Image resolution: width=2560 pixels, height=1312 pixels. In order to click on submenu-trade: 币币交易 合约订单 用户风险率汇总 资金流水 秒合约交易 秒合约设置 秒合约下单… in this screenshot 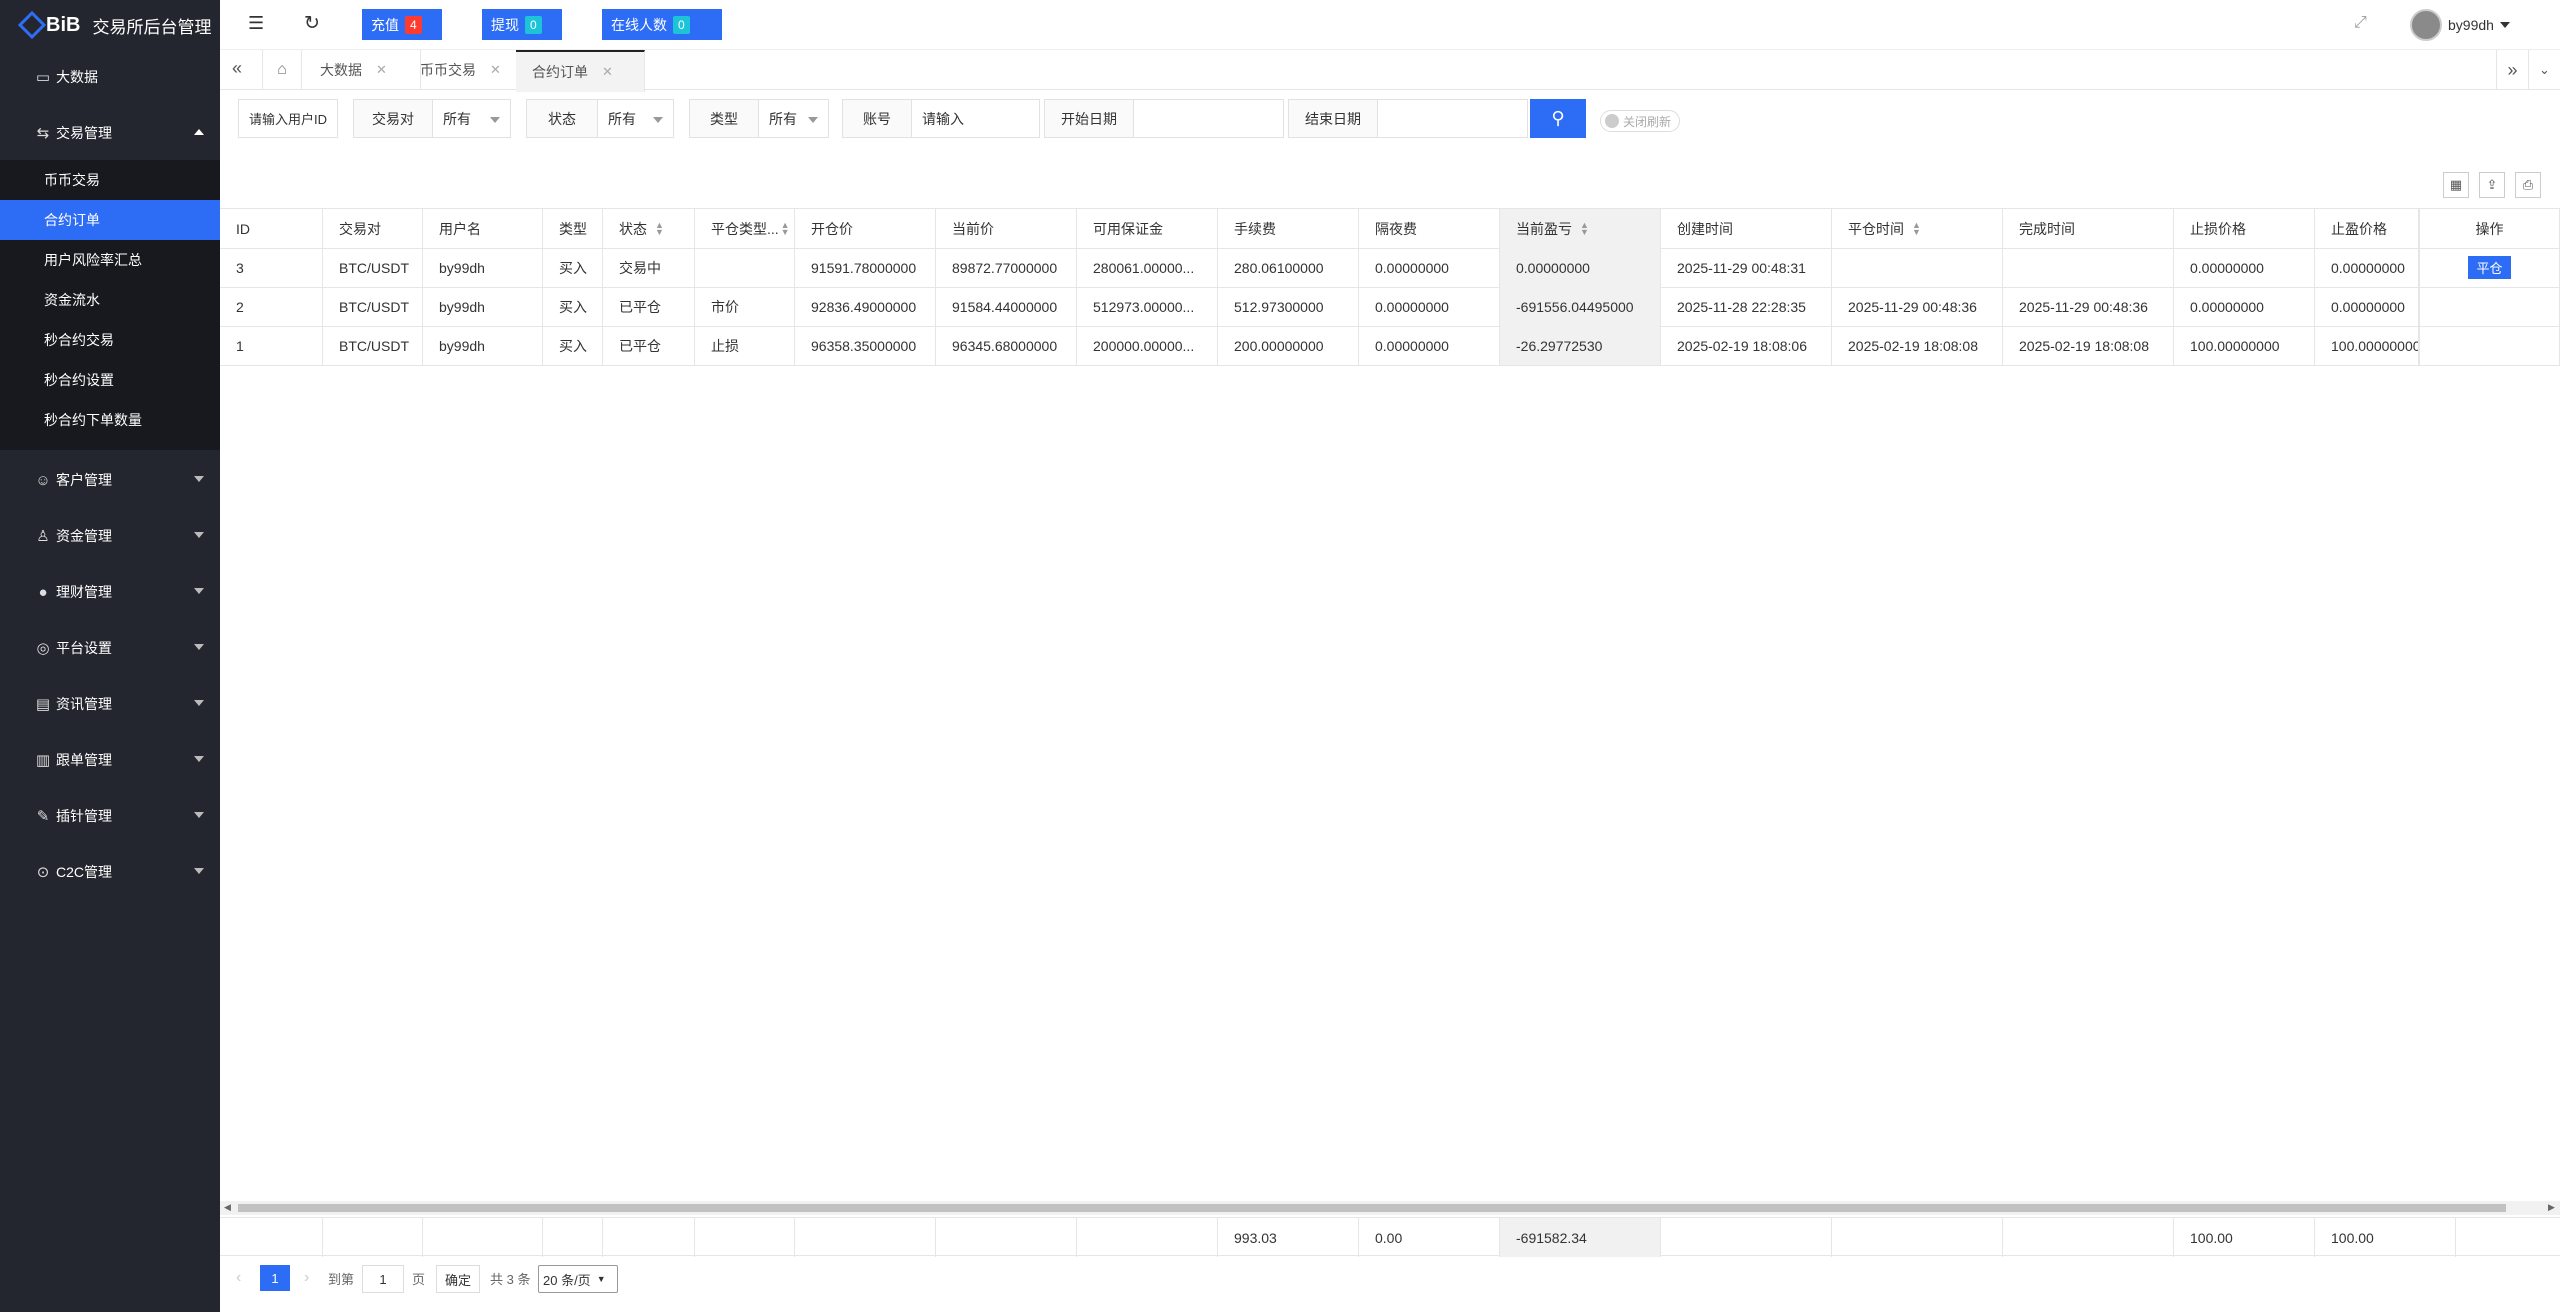, I will do `click(110, 305)`.